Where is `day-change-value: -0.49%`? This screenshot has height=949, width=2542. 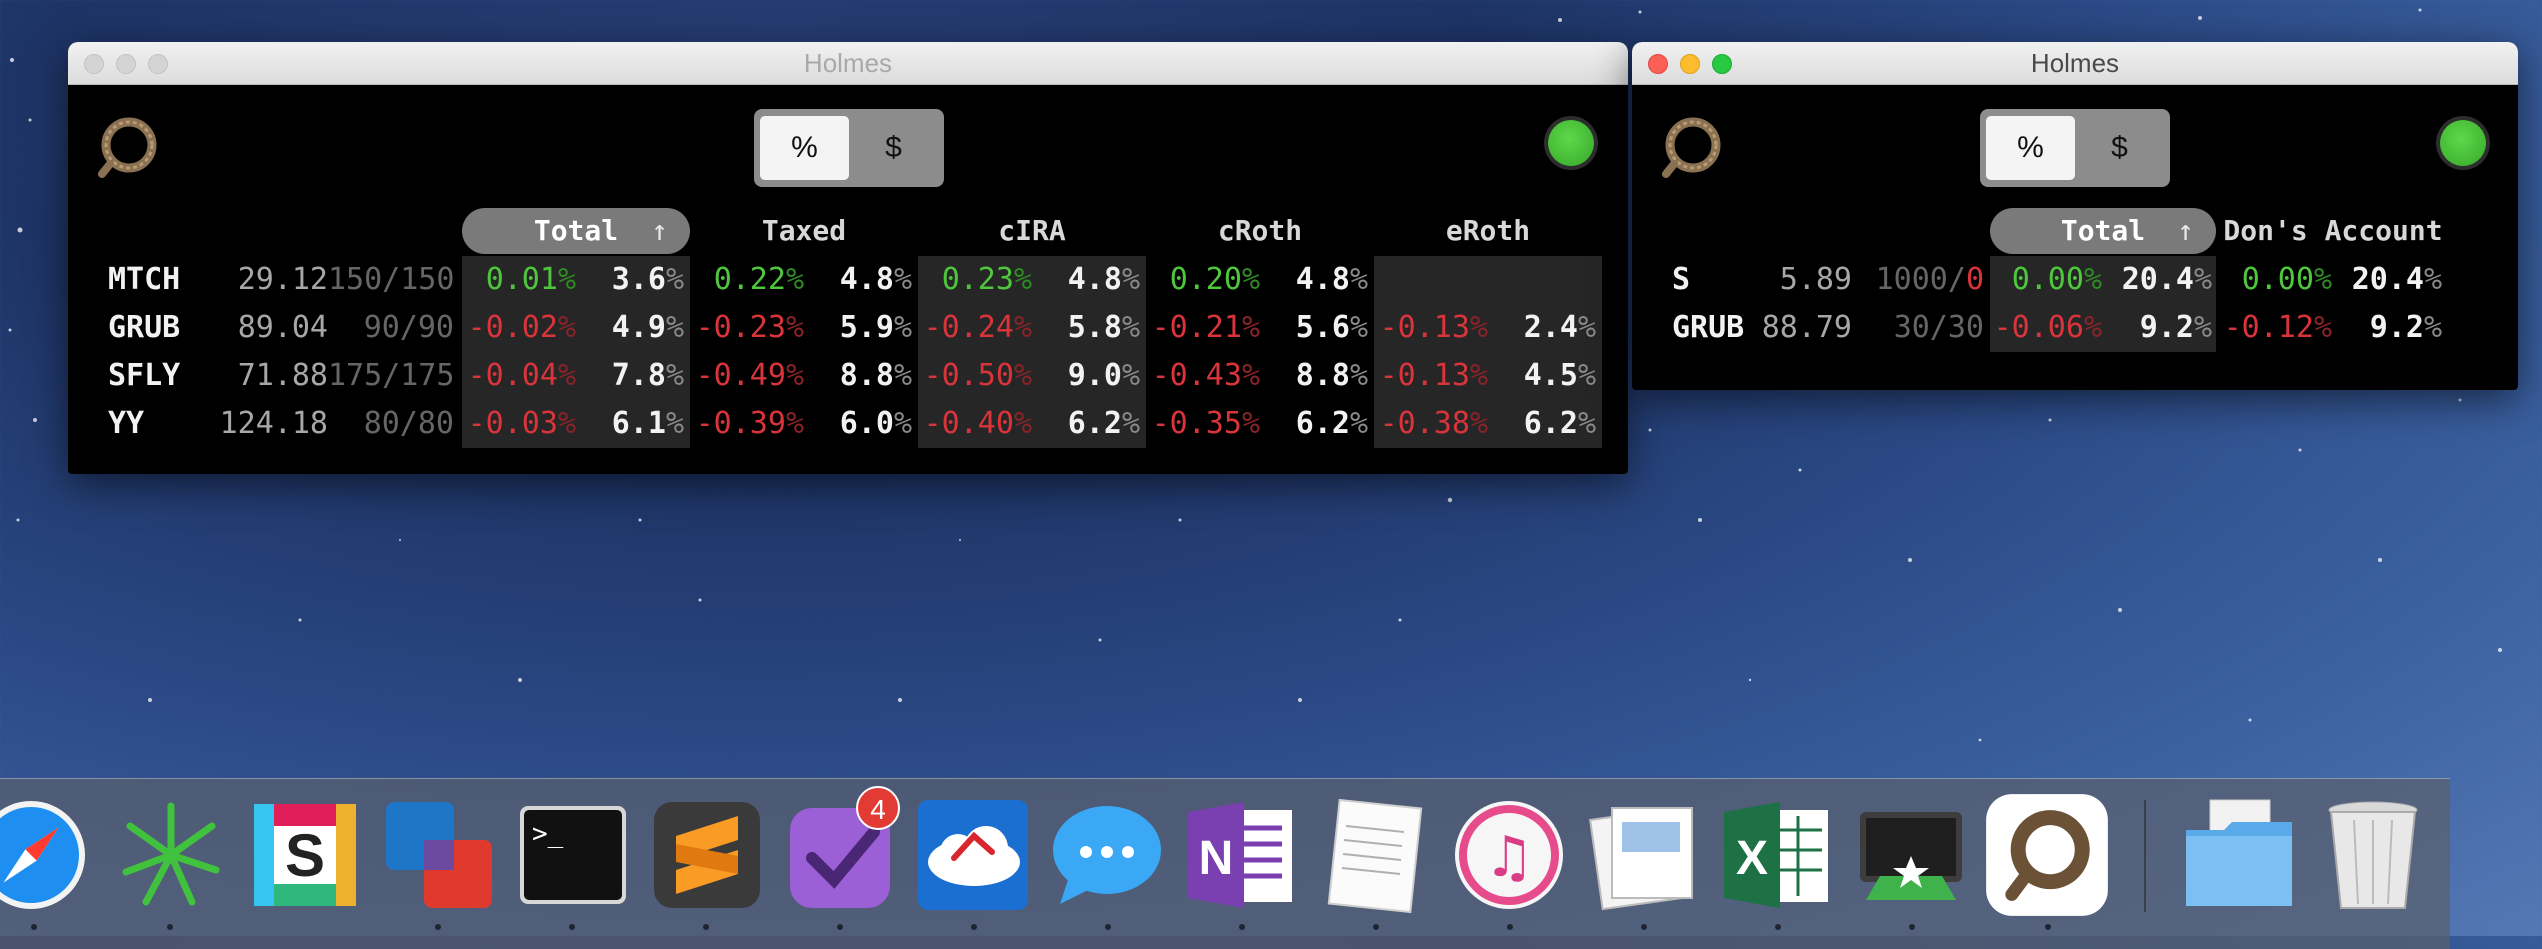 day-change-value: -0.49% is located at coordinates (749, 375).